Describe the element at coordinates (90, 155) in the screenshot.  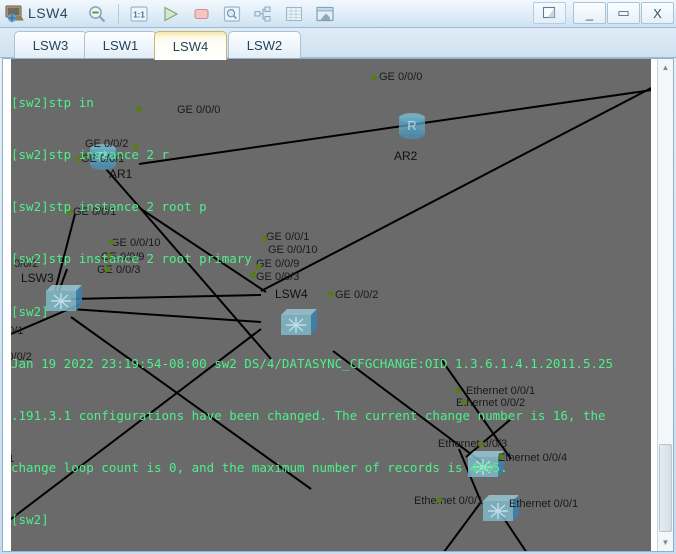
I see `terminal-line: [sw2]stp instance 2 r` at that location.